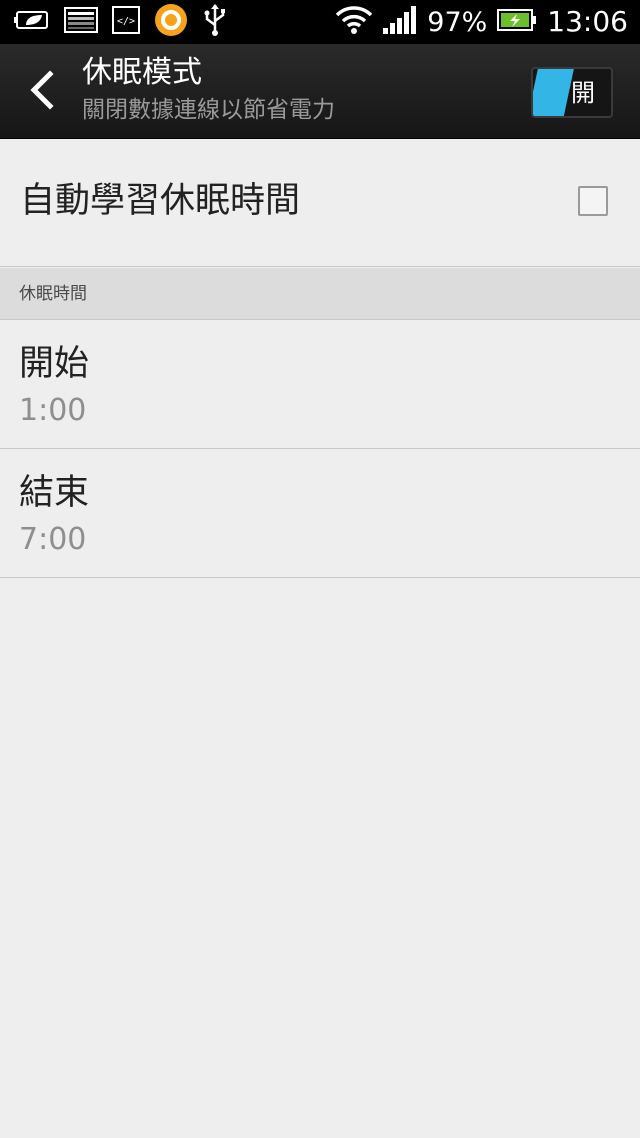 The width and height of the screenshot is (640, 1138). I want to click on app-ring-icon, so click(171, 22).